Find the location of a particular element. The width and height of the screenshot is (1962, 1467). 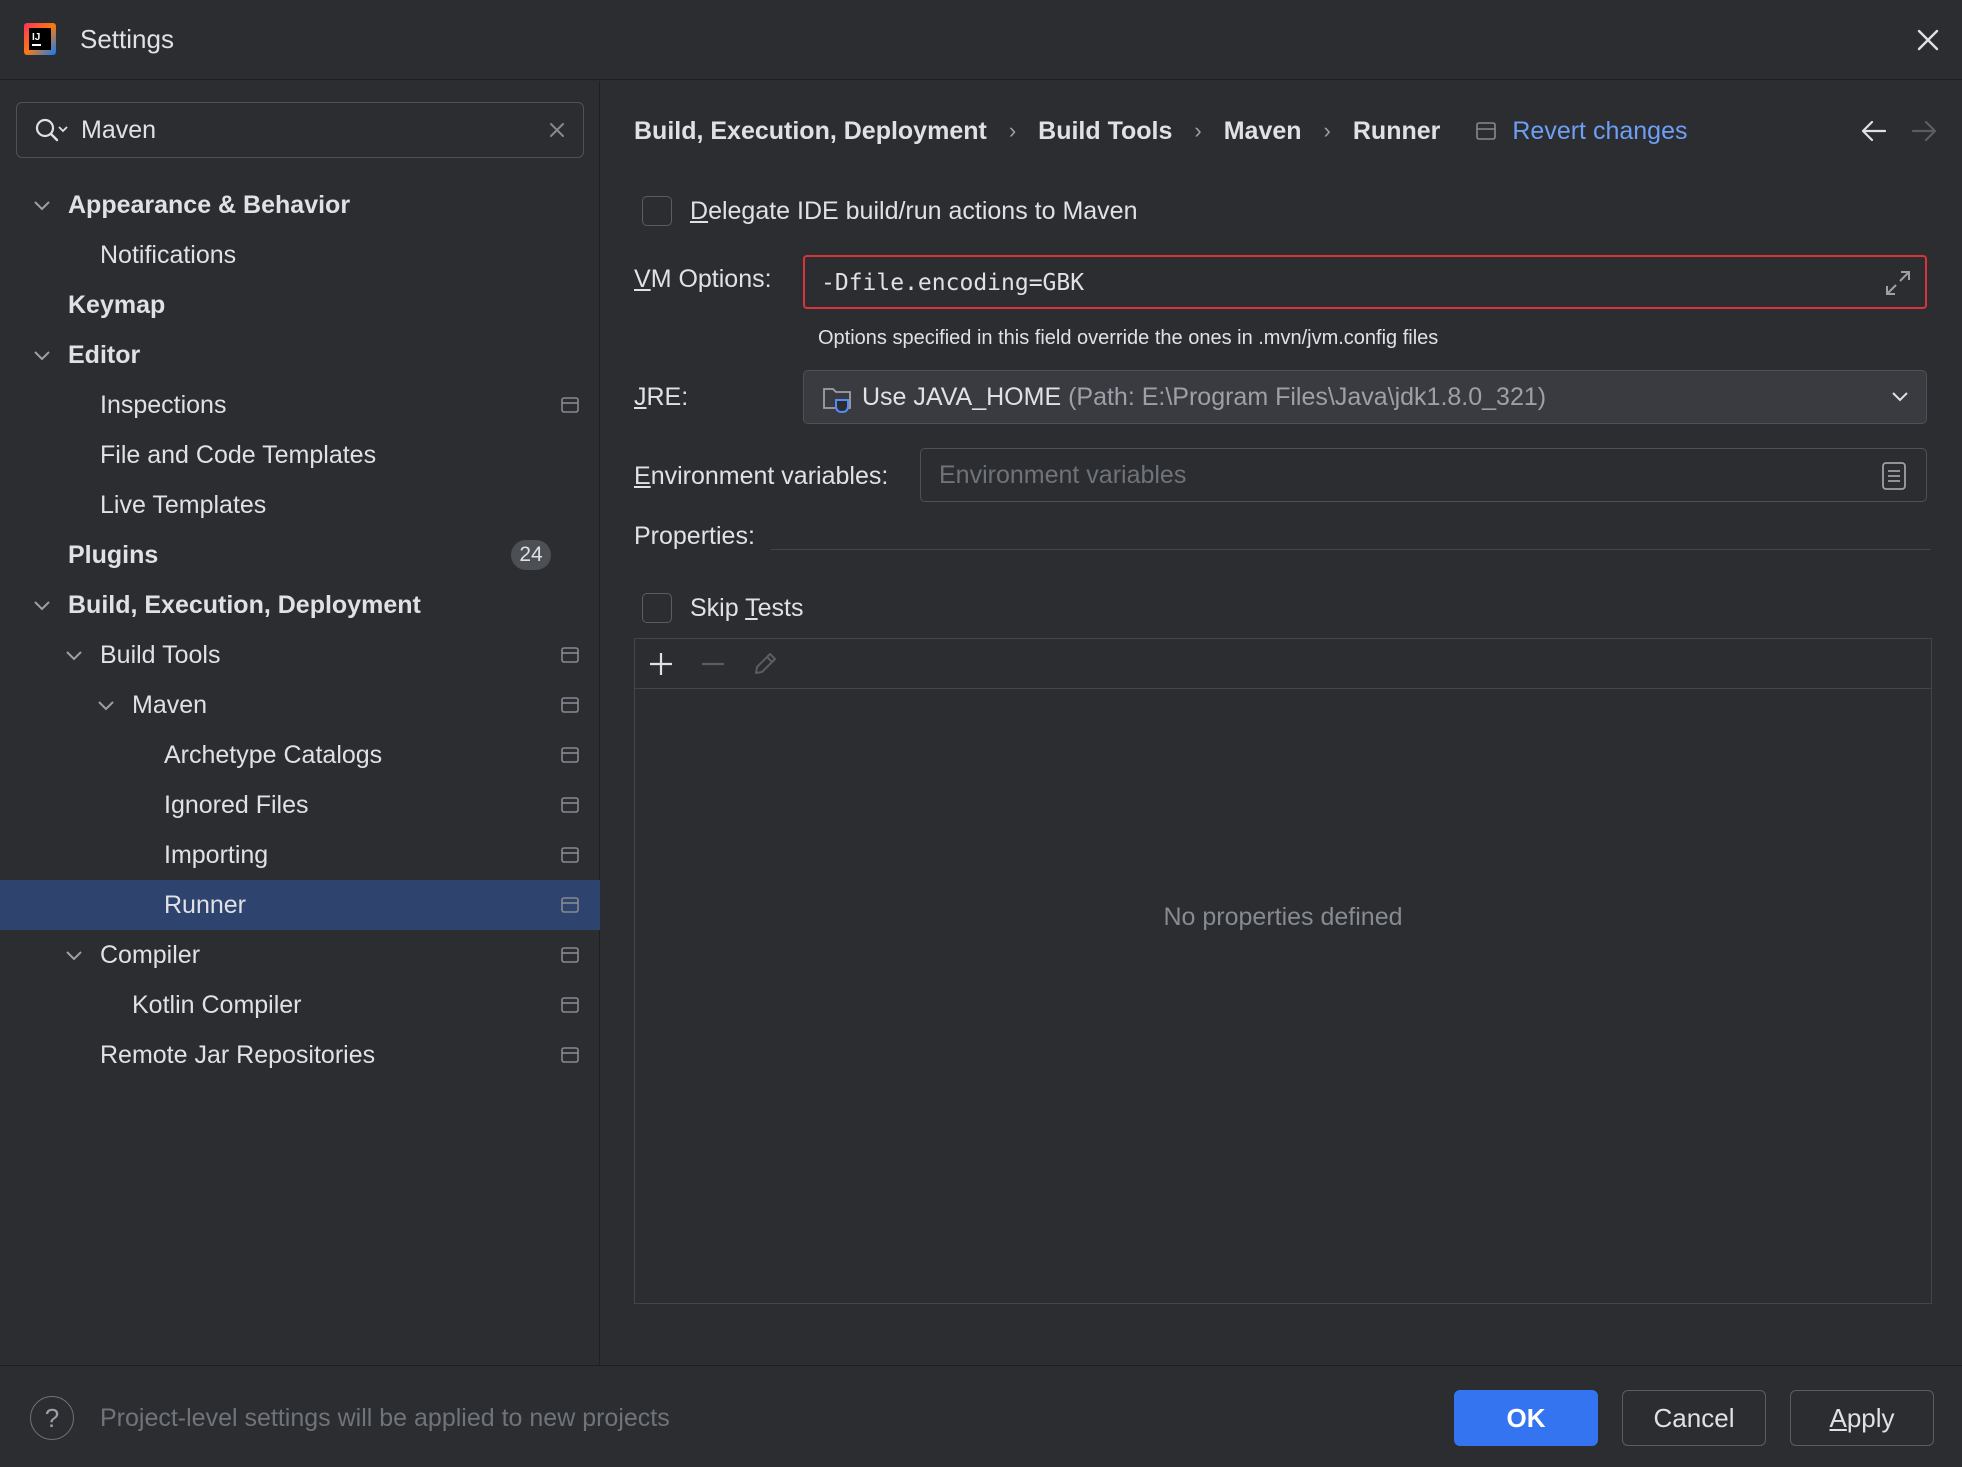

tree-item-maven: Maven is located at coordinates (300, 705).